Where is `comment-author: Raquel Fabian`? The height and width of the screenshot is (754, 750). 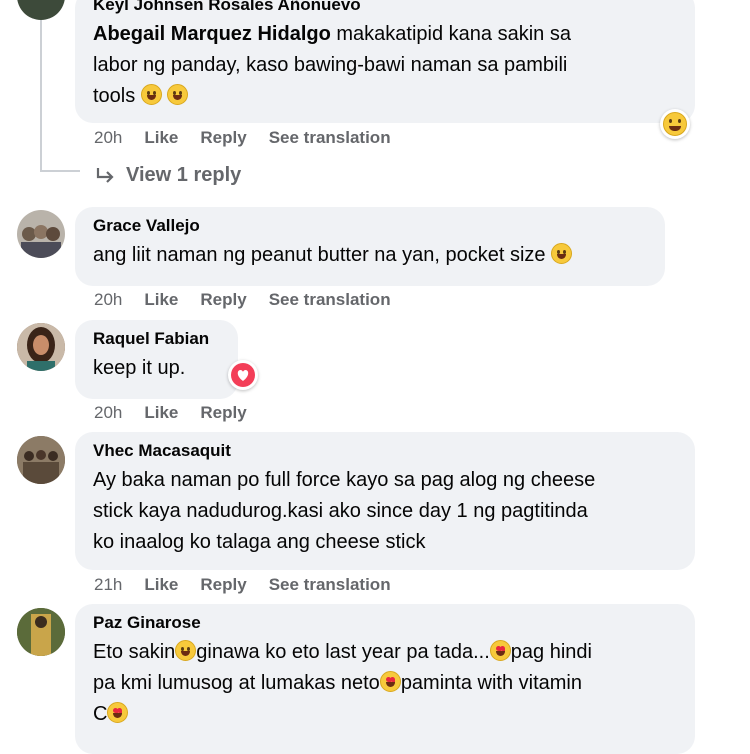
comment-author: Raquel Fabian is located at coordinates (157, 339).